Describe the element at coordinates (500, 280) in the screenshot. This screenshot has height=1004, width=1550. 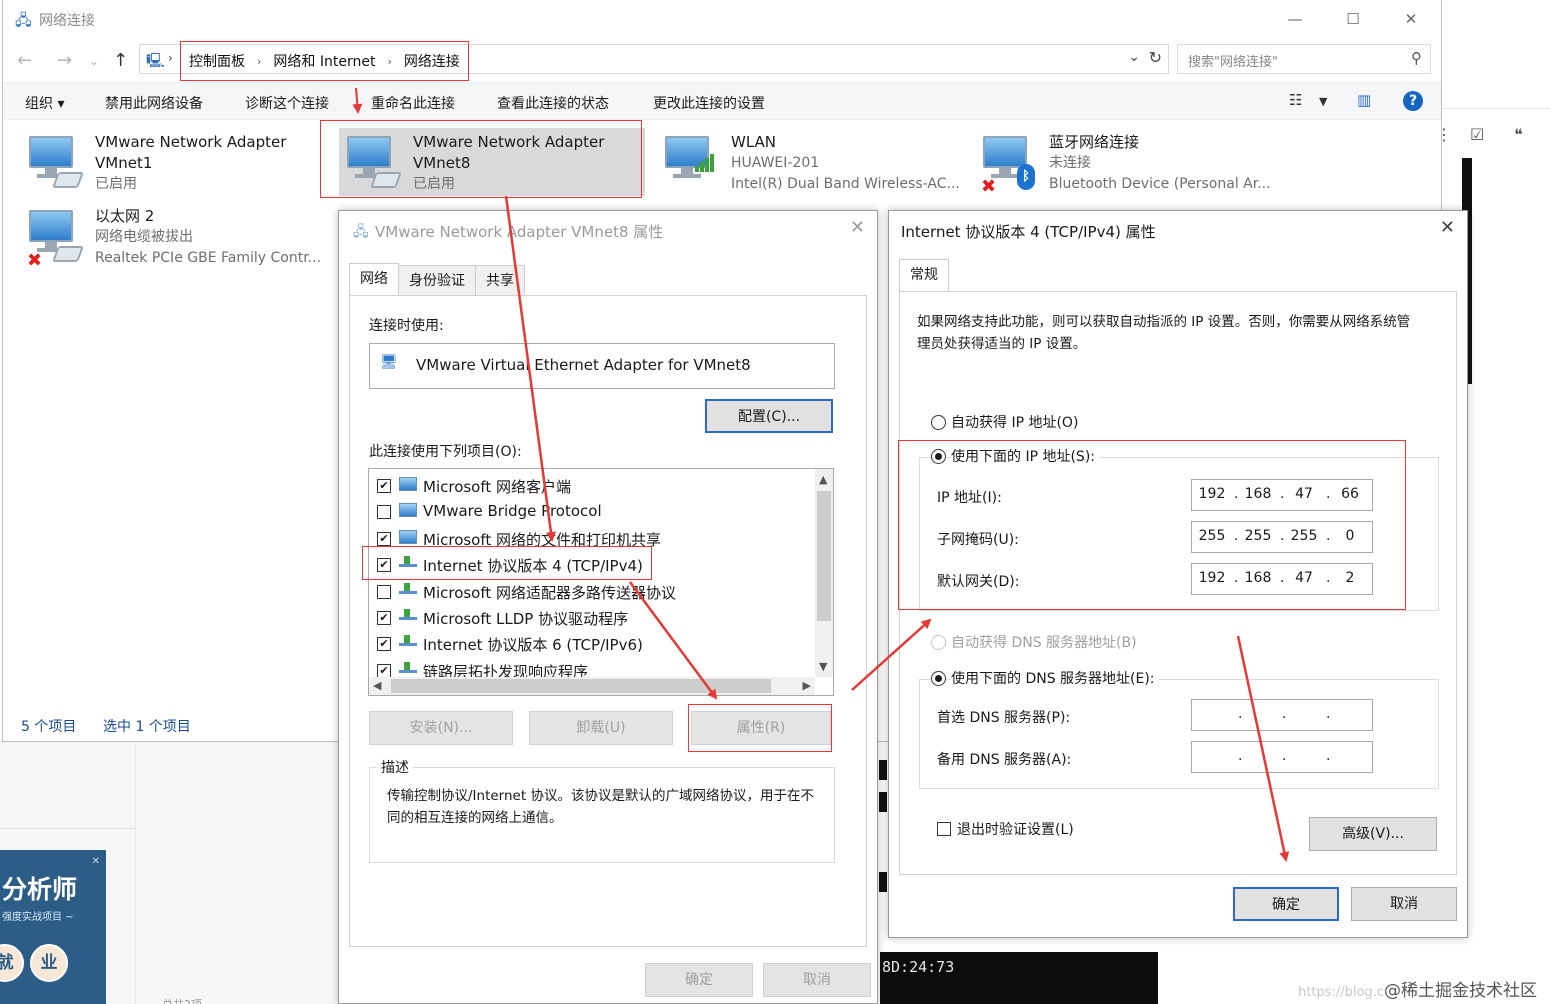
I see `tab-sharing: 共享` at that location.